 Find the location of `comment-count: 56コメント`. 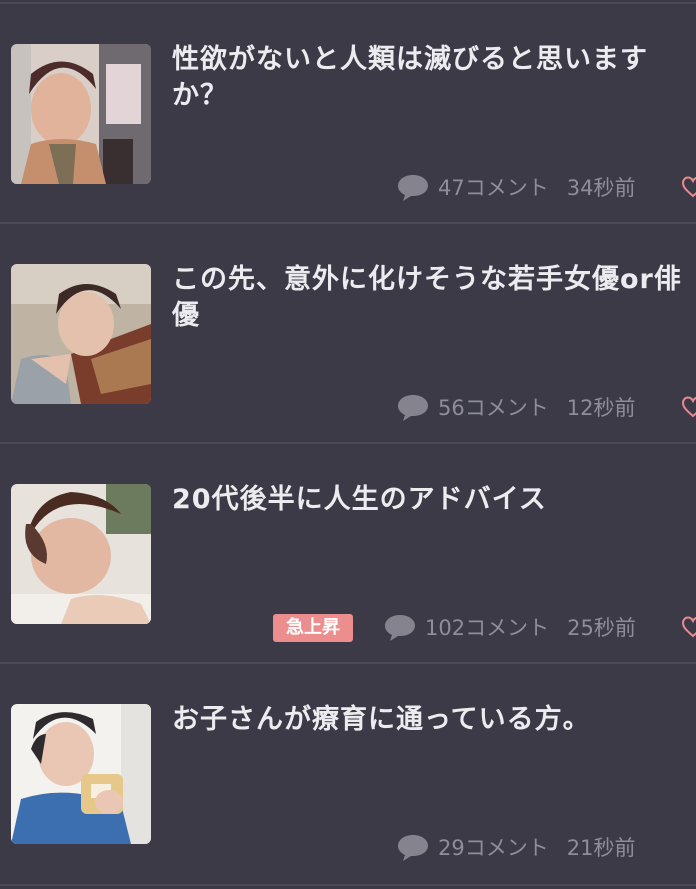

comment-count: 56コメント is located at coordinates (493, 408).